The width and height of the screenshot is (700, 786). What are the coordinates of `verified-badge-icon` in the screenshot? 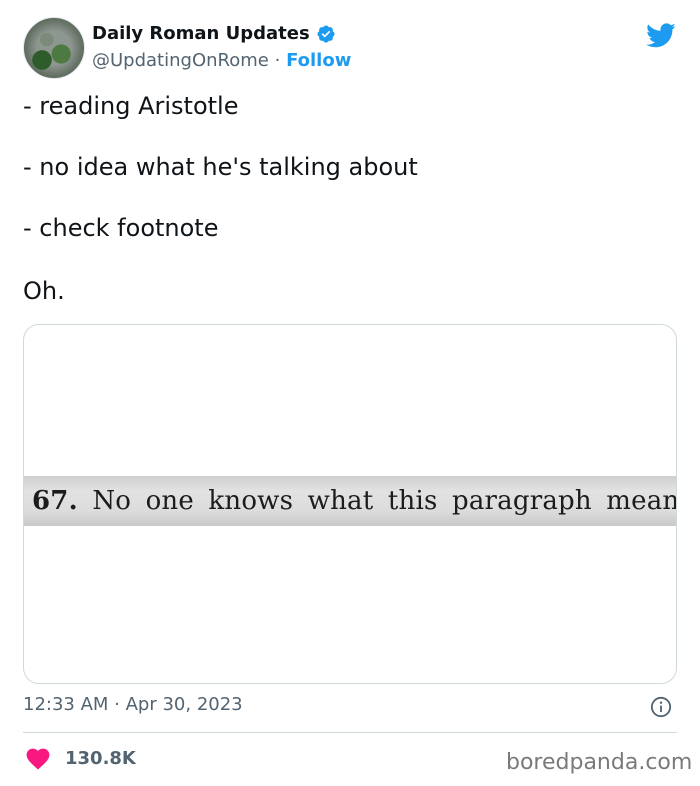 It's located at (326, 33).